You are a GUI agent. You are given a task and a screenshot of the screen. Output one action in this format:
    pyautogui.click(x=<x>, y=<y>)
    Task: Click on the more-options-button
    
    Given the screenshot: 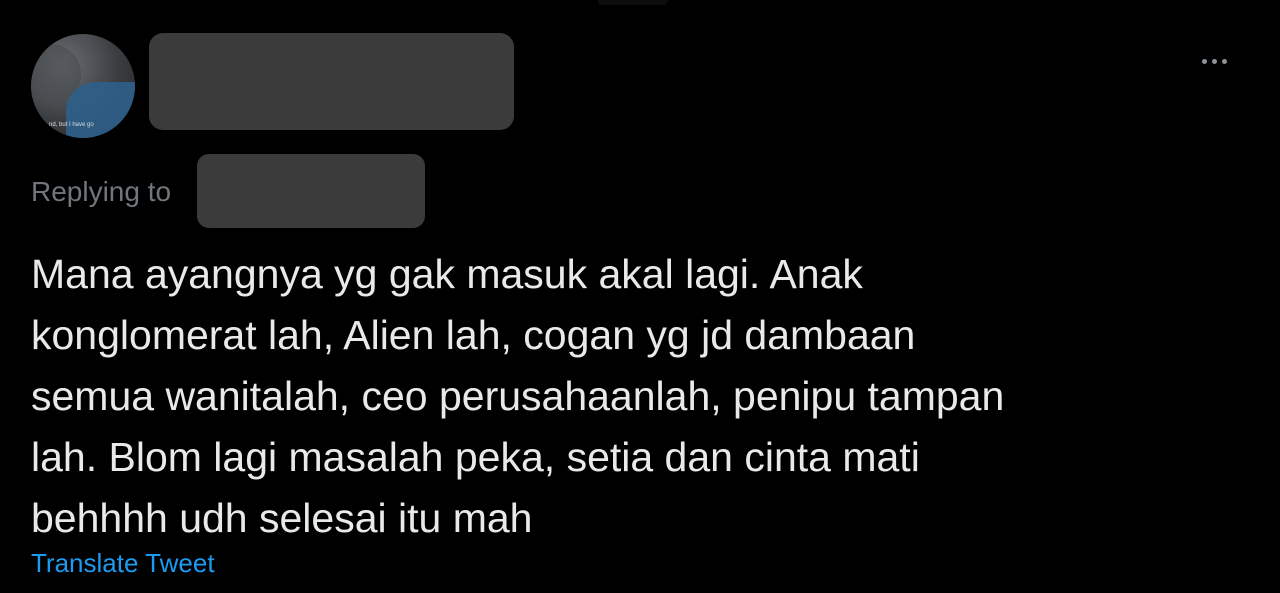 What is the action you would take?
    pyautogui.click(x=1214, y=61)
    